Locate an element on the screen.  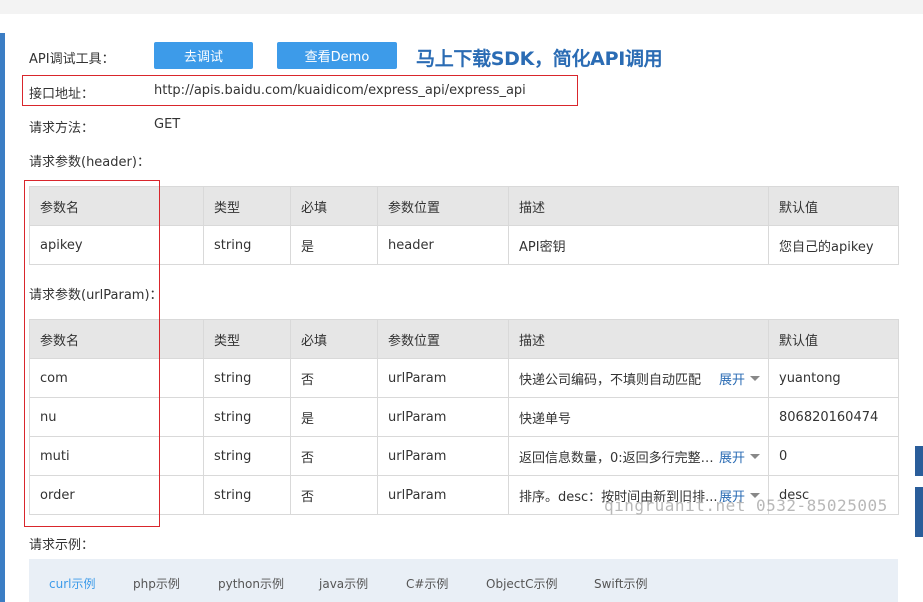
watermark-text: qingruanit.net 0532-85025005 is located at coordinates (746, 505).